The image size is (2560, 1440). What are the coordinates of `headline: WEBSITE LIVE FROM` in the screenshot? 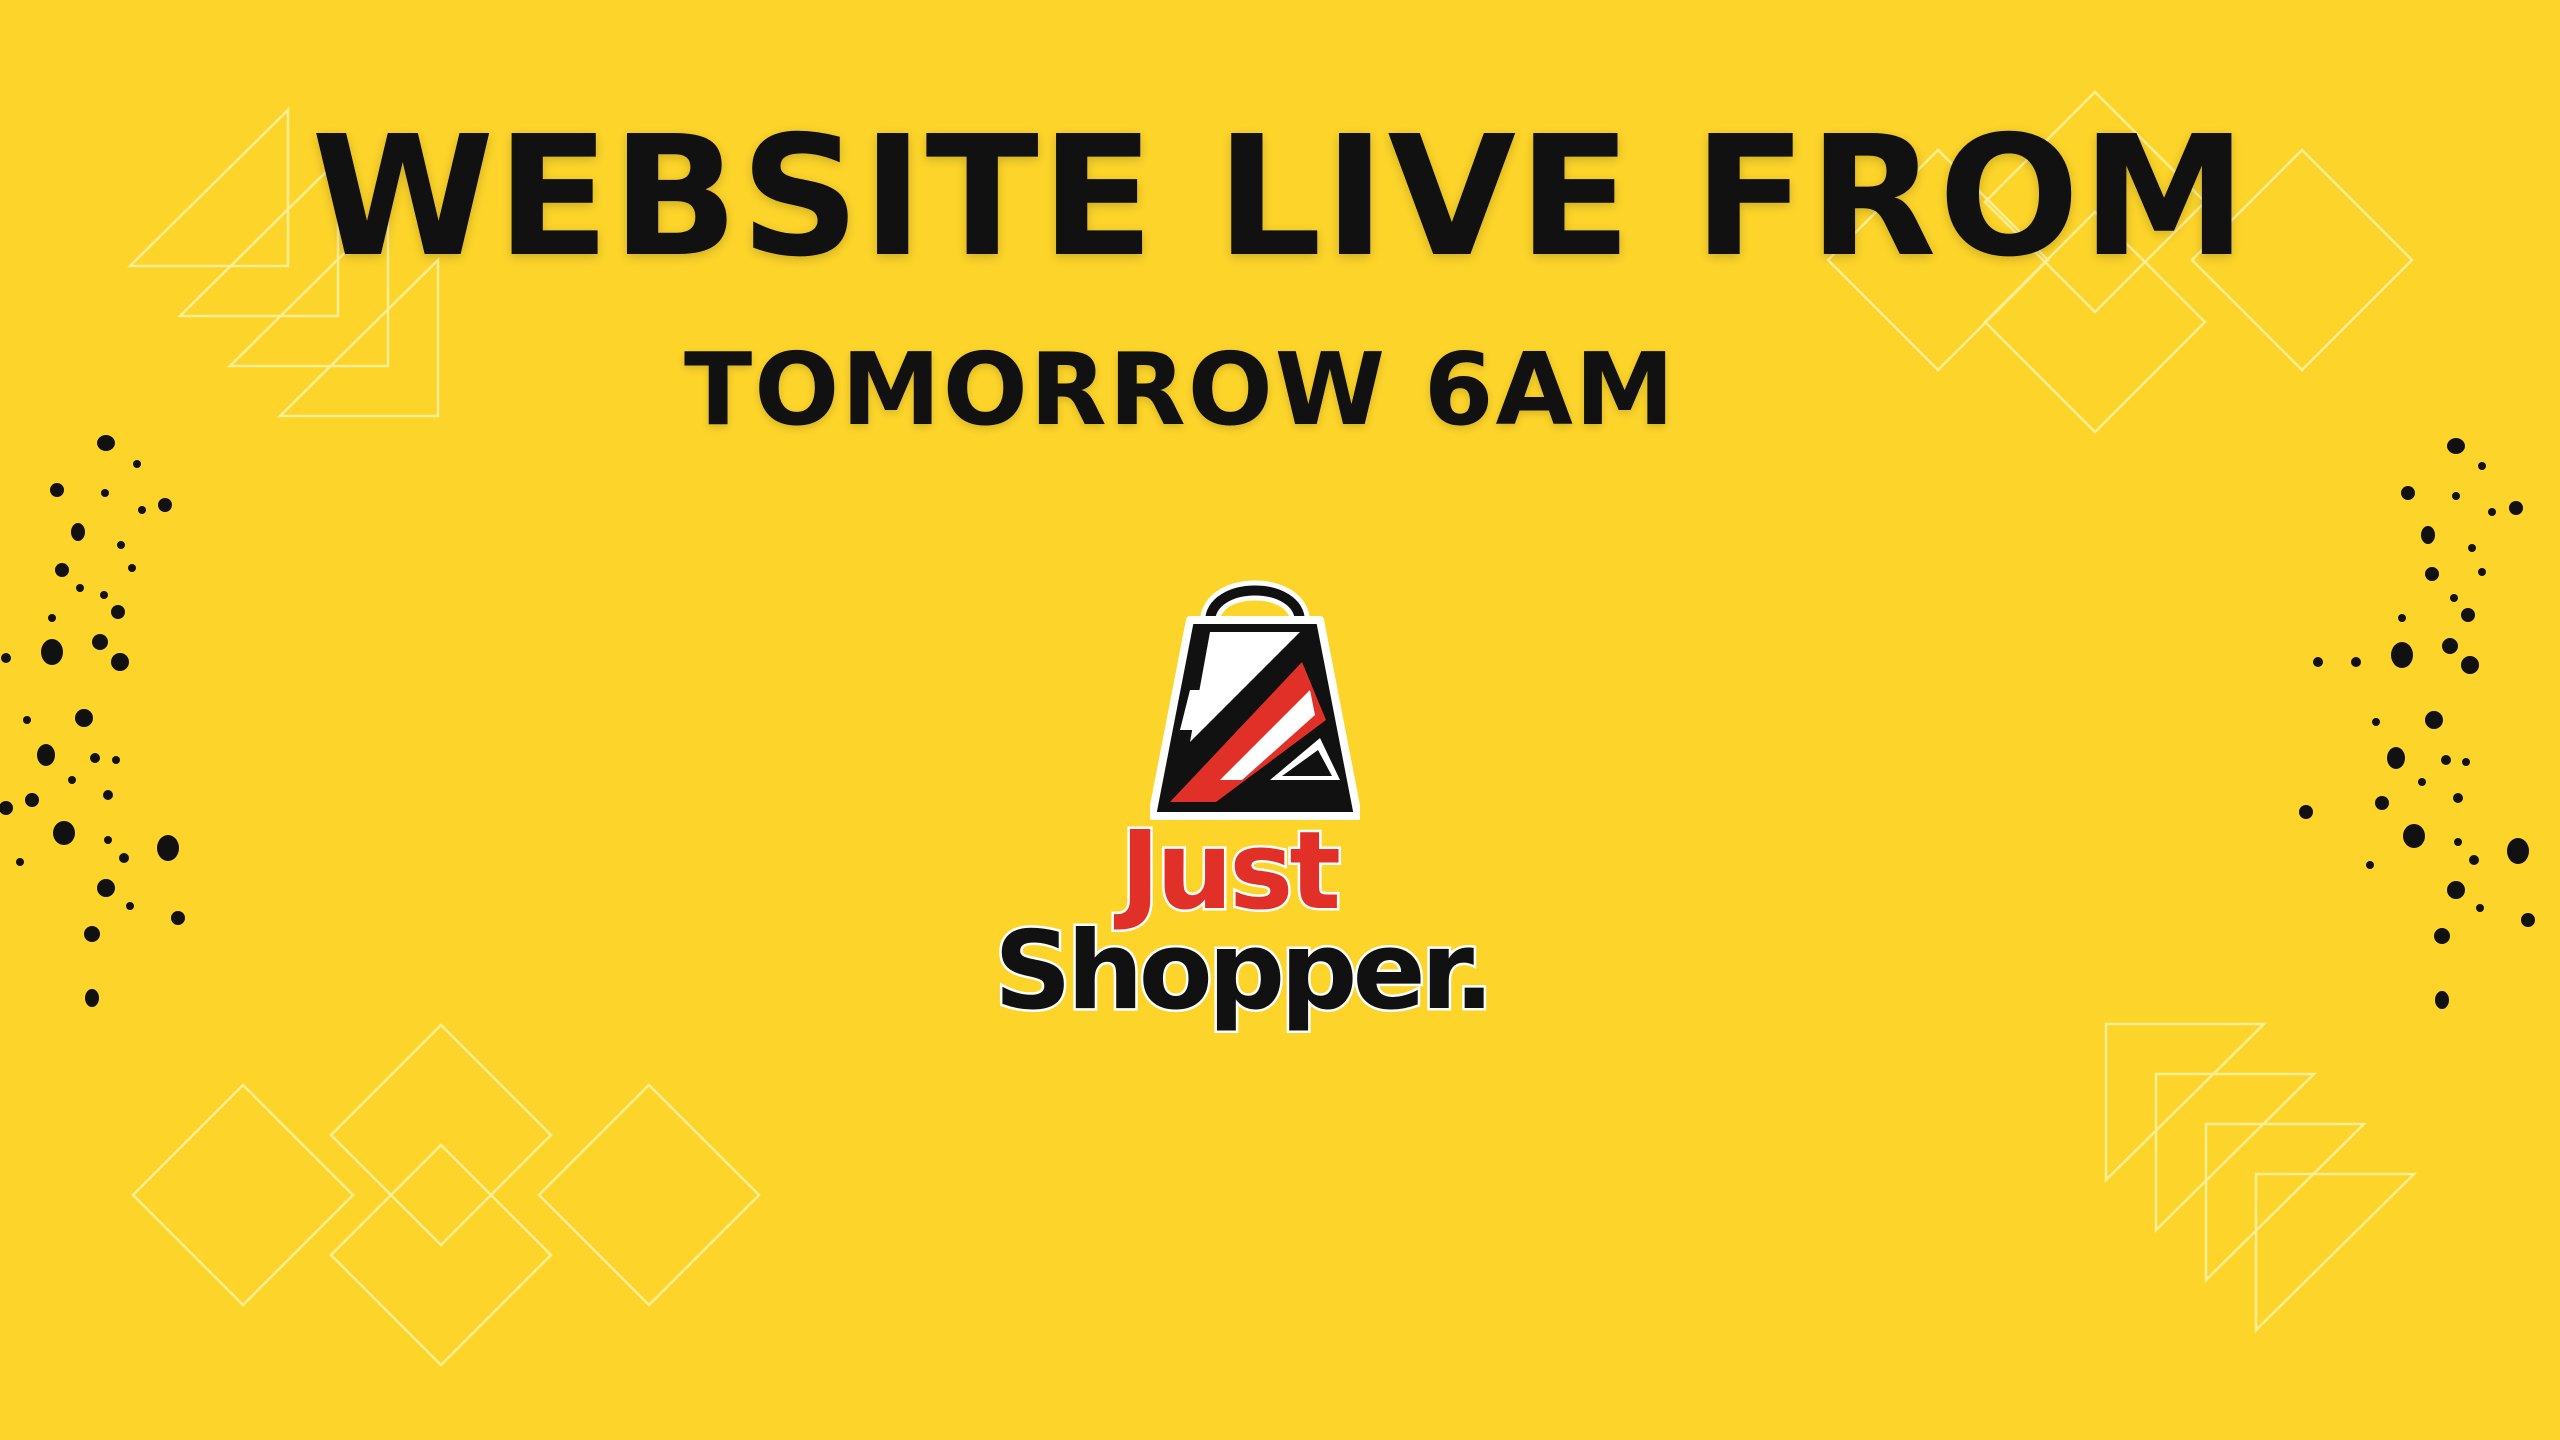 It's located at (1280, 197).